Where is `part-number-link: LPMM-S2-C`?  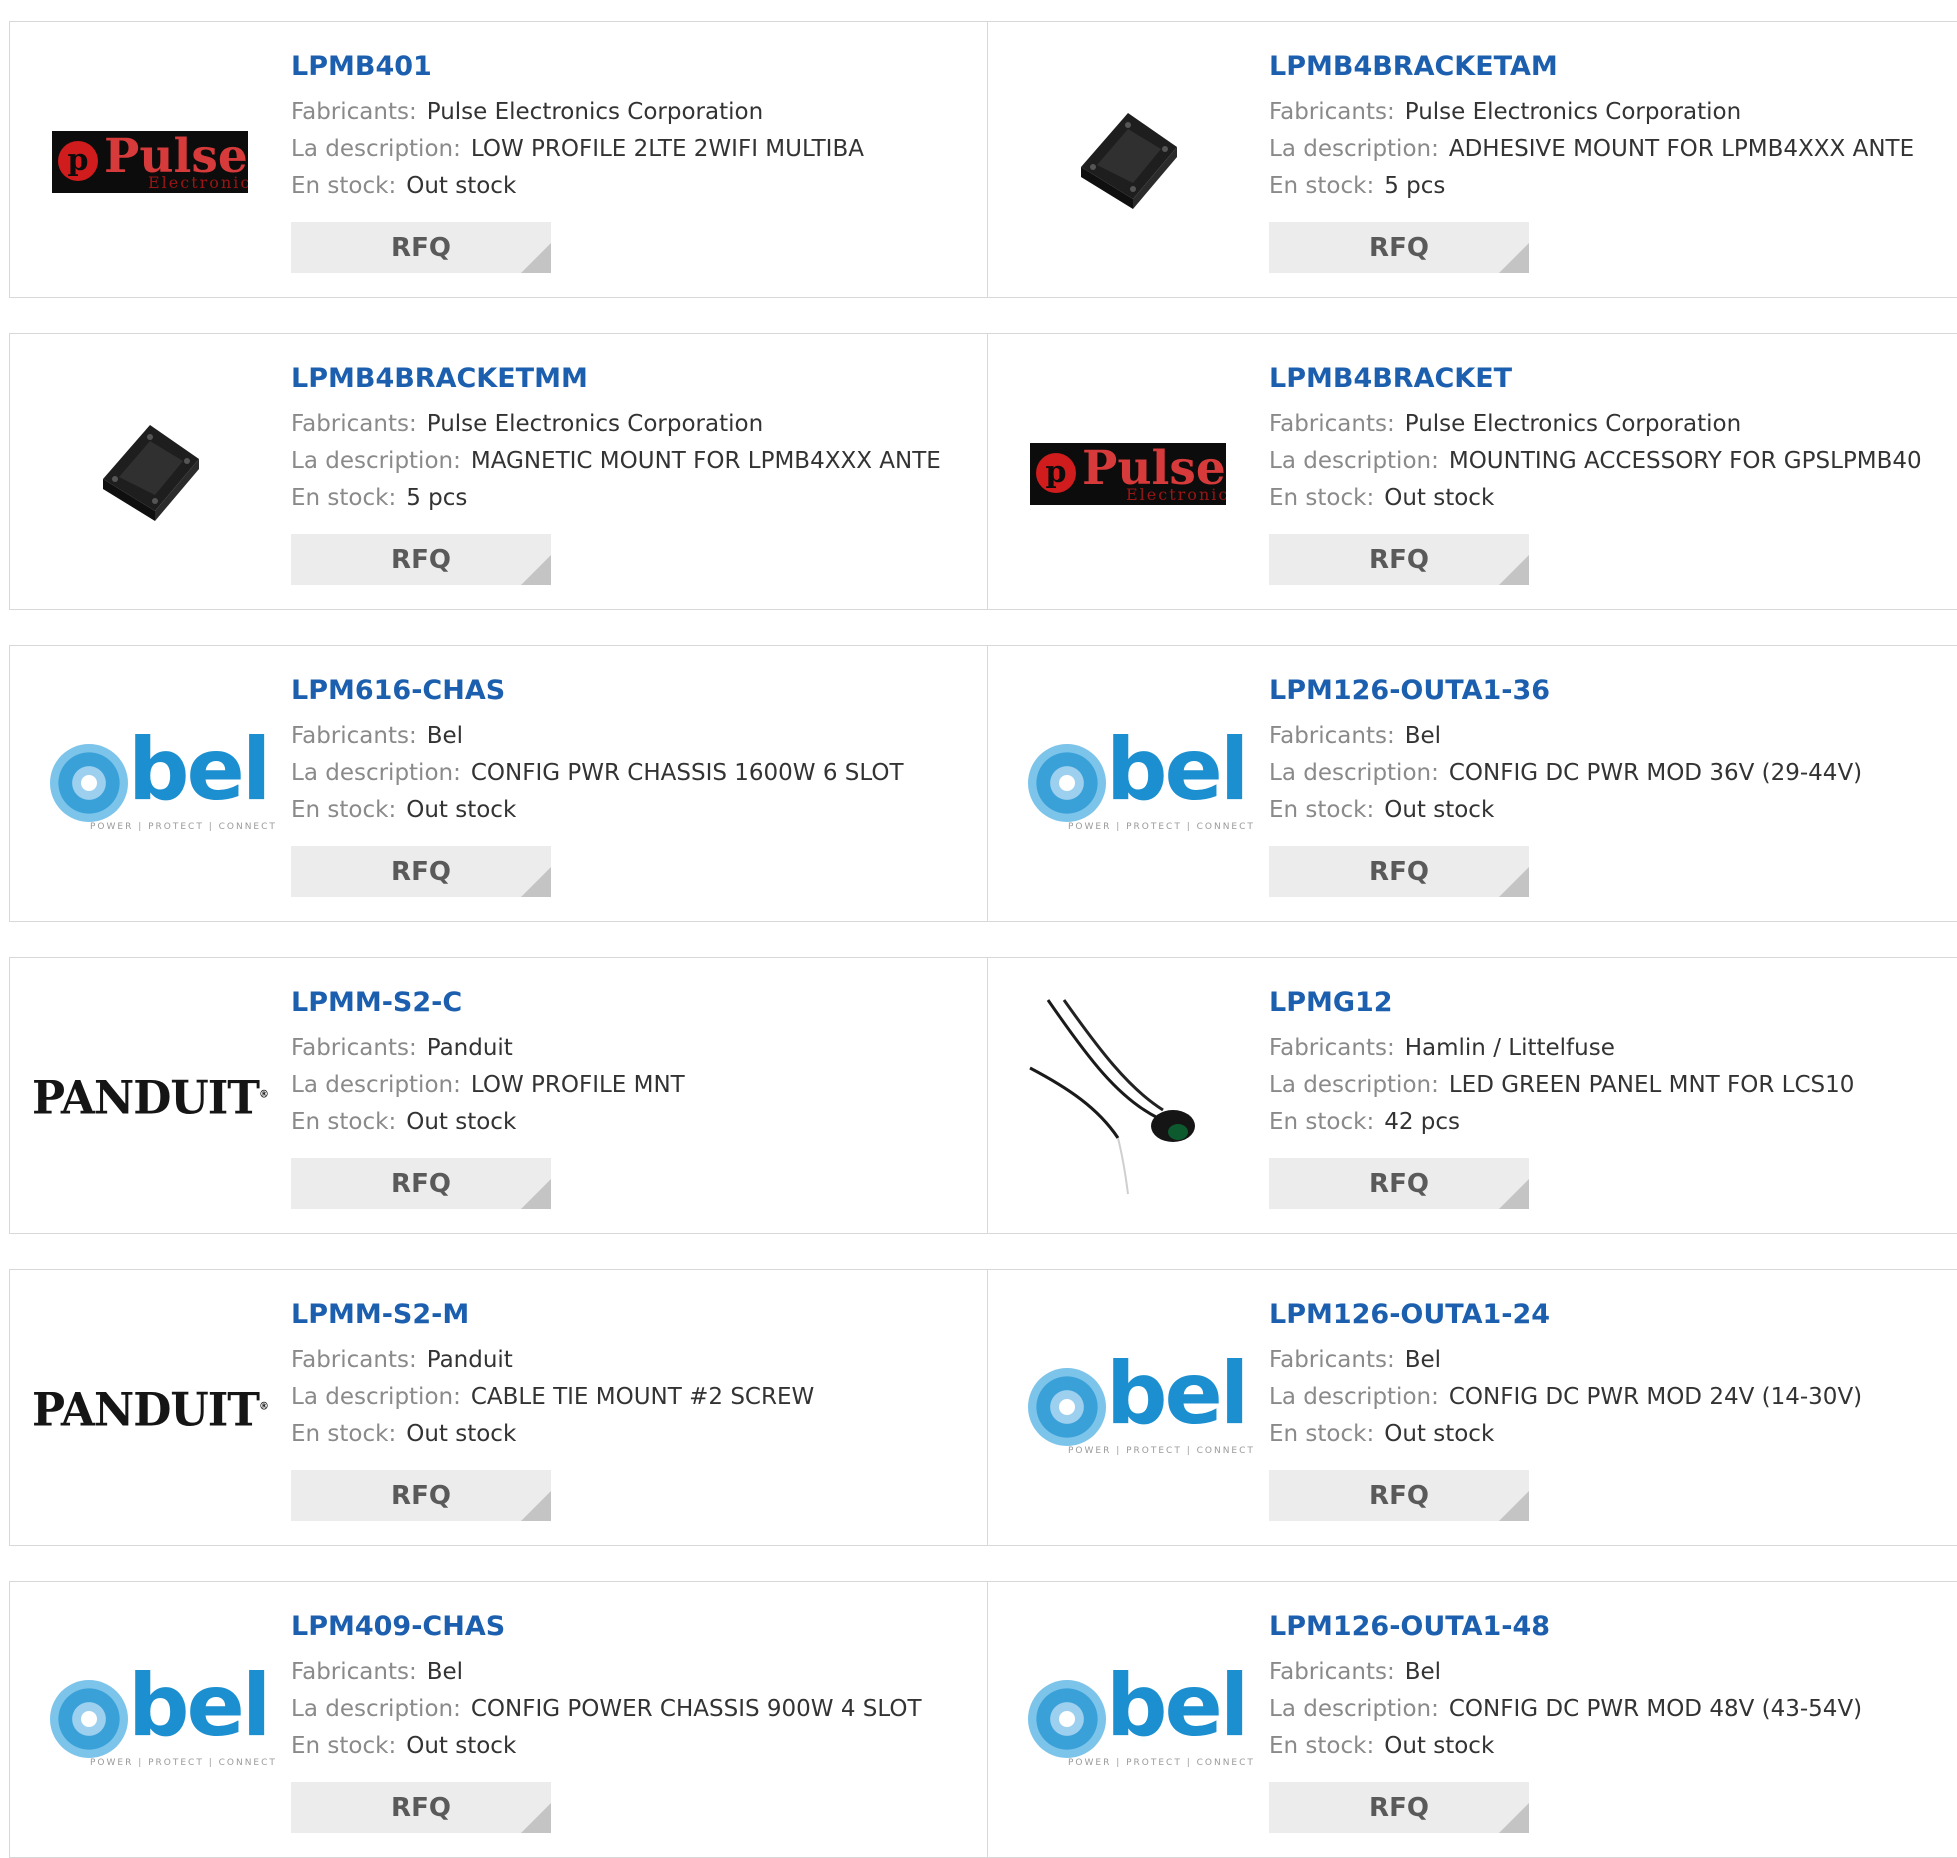 part-number-link: LPMM-S2-C is located at coordinates (634, 1003).